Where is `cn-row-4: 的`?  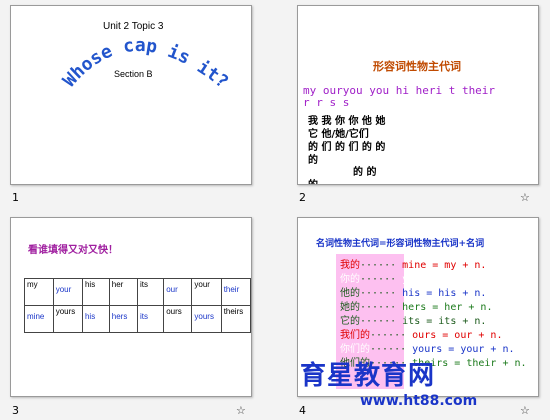
cn-row-4: 的 is located at coordinates (313, 160).